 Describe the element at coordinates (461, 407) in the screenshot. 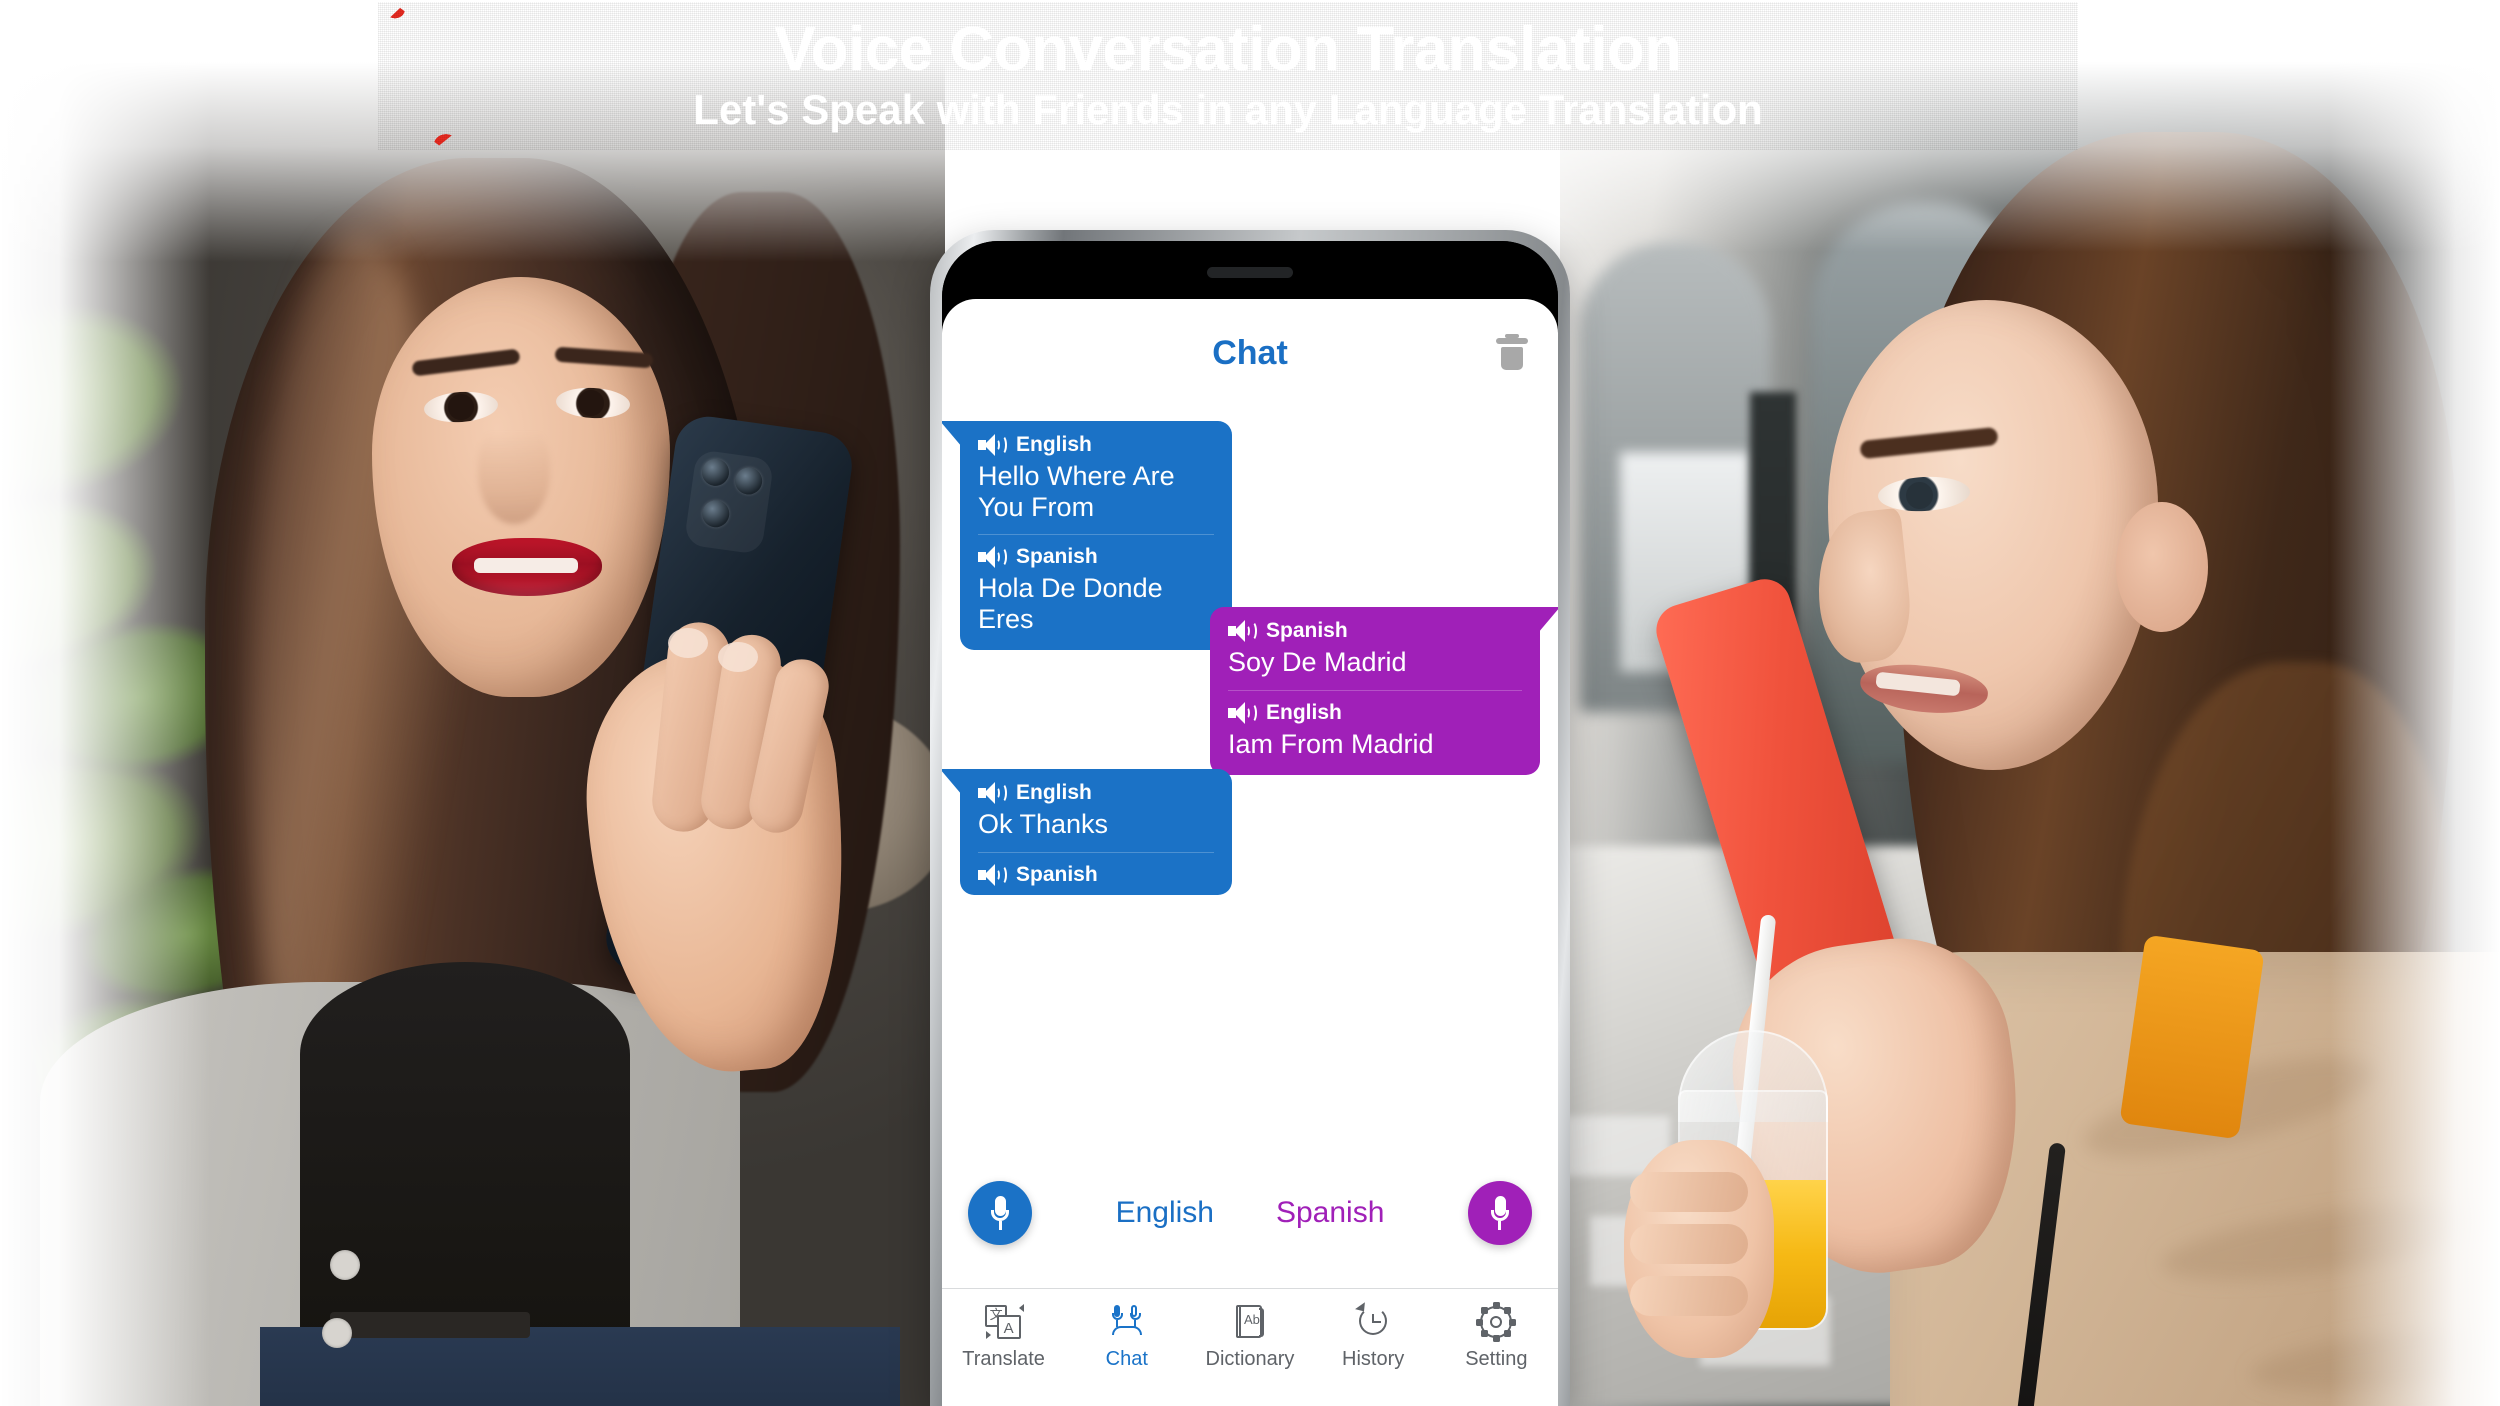

I see `left-photo-pupil-left` at that location.